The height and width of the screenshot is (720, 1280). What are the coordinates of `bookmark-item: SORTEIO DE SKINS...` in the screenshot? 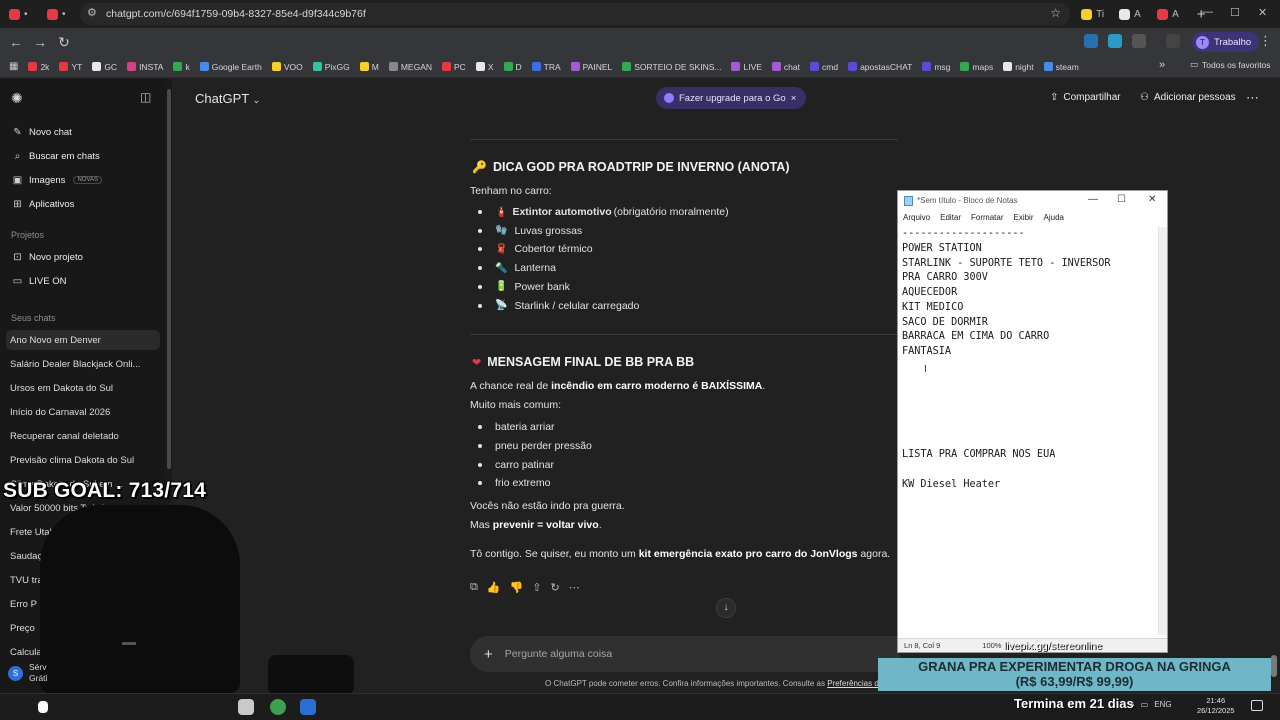 It's located at (671, 67).